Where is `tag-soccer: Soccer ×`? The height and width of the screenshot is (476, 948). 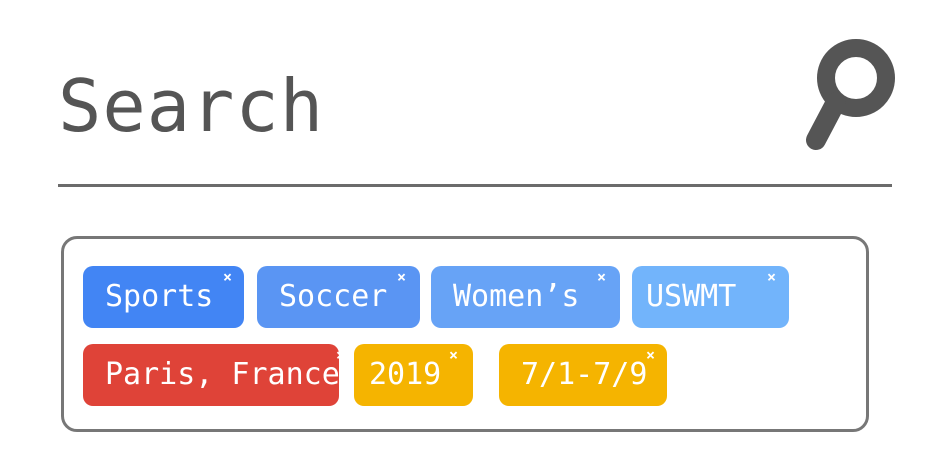
tag-soccer: Soccer × is located at coordinates (338, 297).